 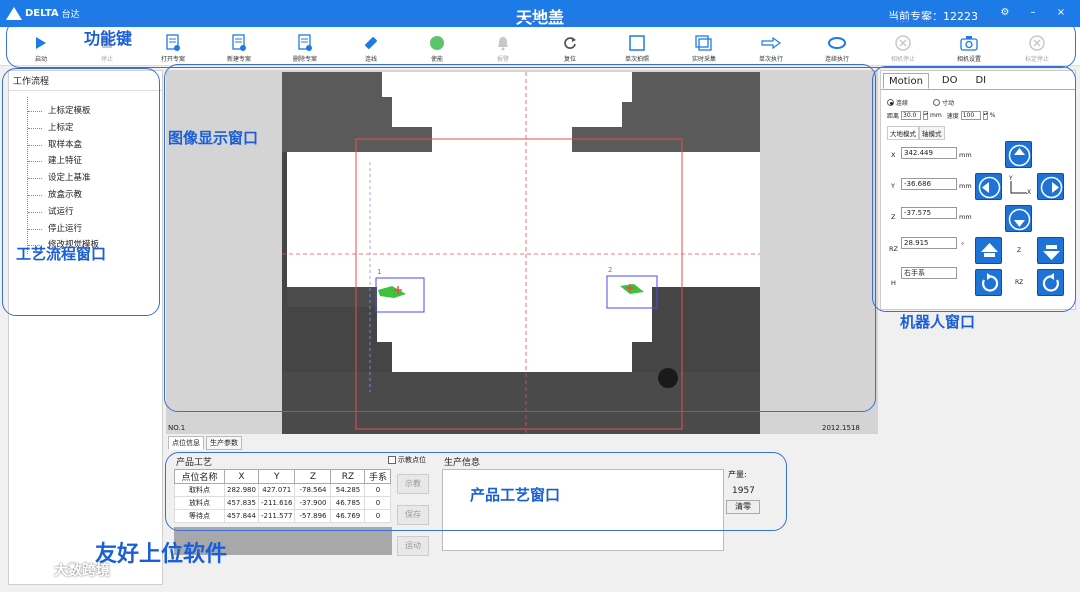 I want to click on continuous-radio: 连续, so click(x=897, y=102).